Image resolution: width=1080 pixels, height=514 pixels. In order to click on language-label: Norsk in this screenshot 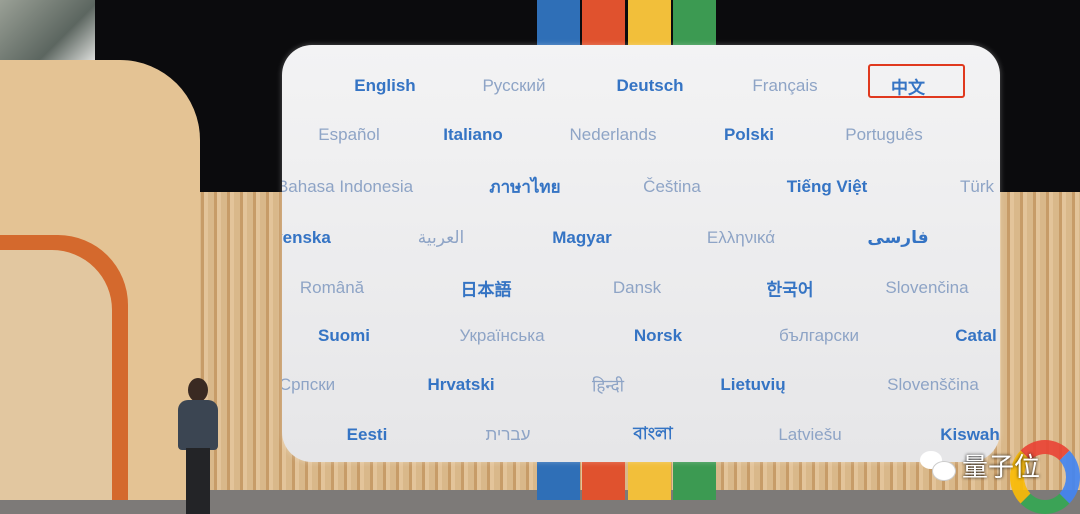, I will do `click(658, 335)`.